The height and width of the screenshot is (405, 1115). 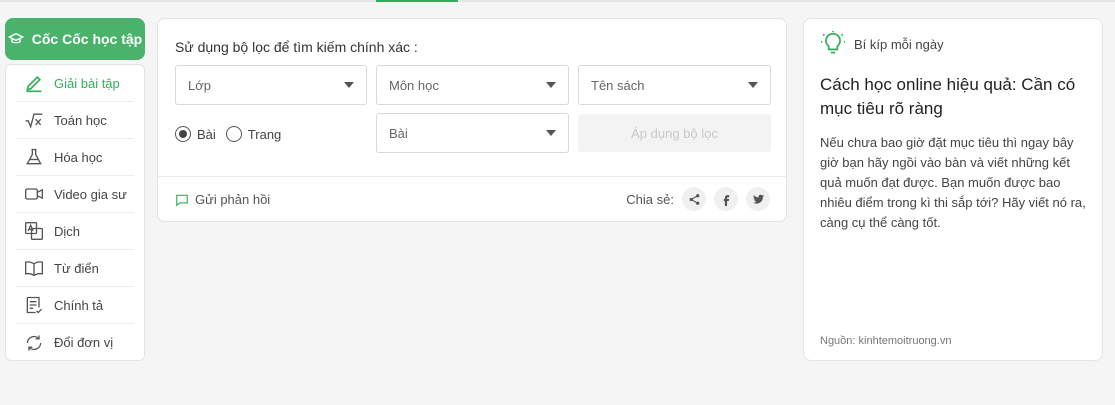 What do you see at coordinates (472, 176) in the screenshot?
I see `divider` at bounding box center [472, 176].